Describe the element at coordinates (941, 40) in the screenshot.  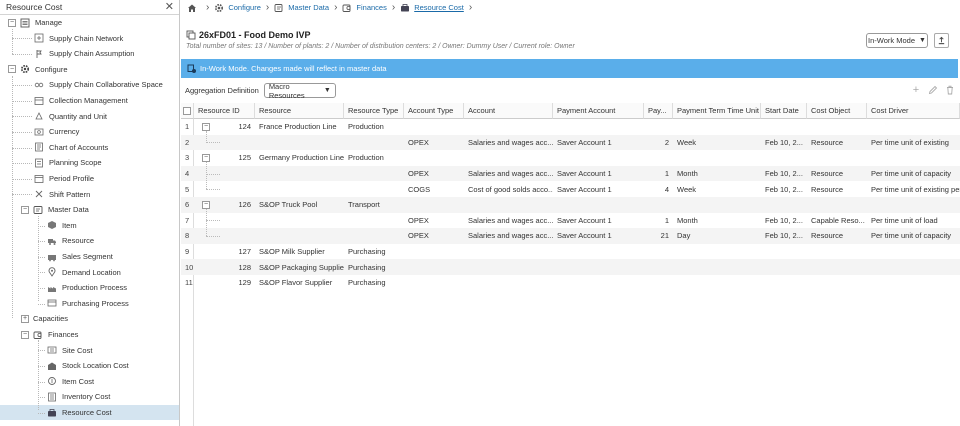
I see `export-button` at that location.